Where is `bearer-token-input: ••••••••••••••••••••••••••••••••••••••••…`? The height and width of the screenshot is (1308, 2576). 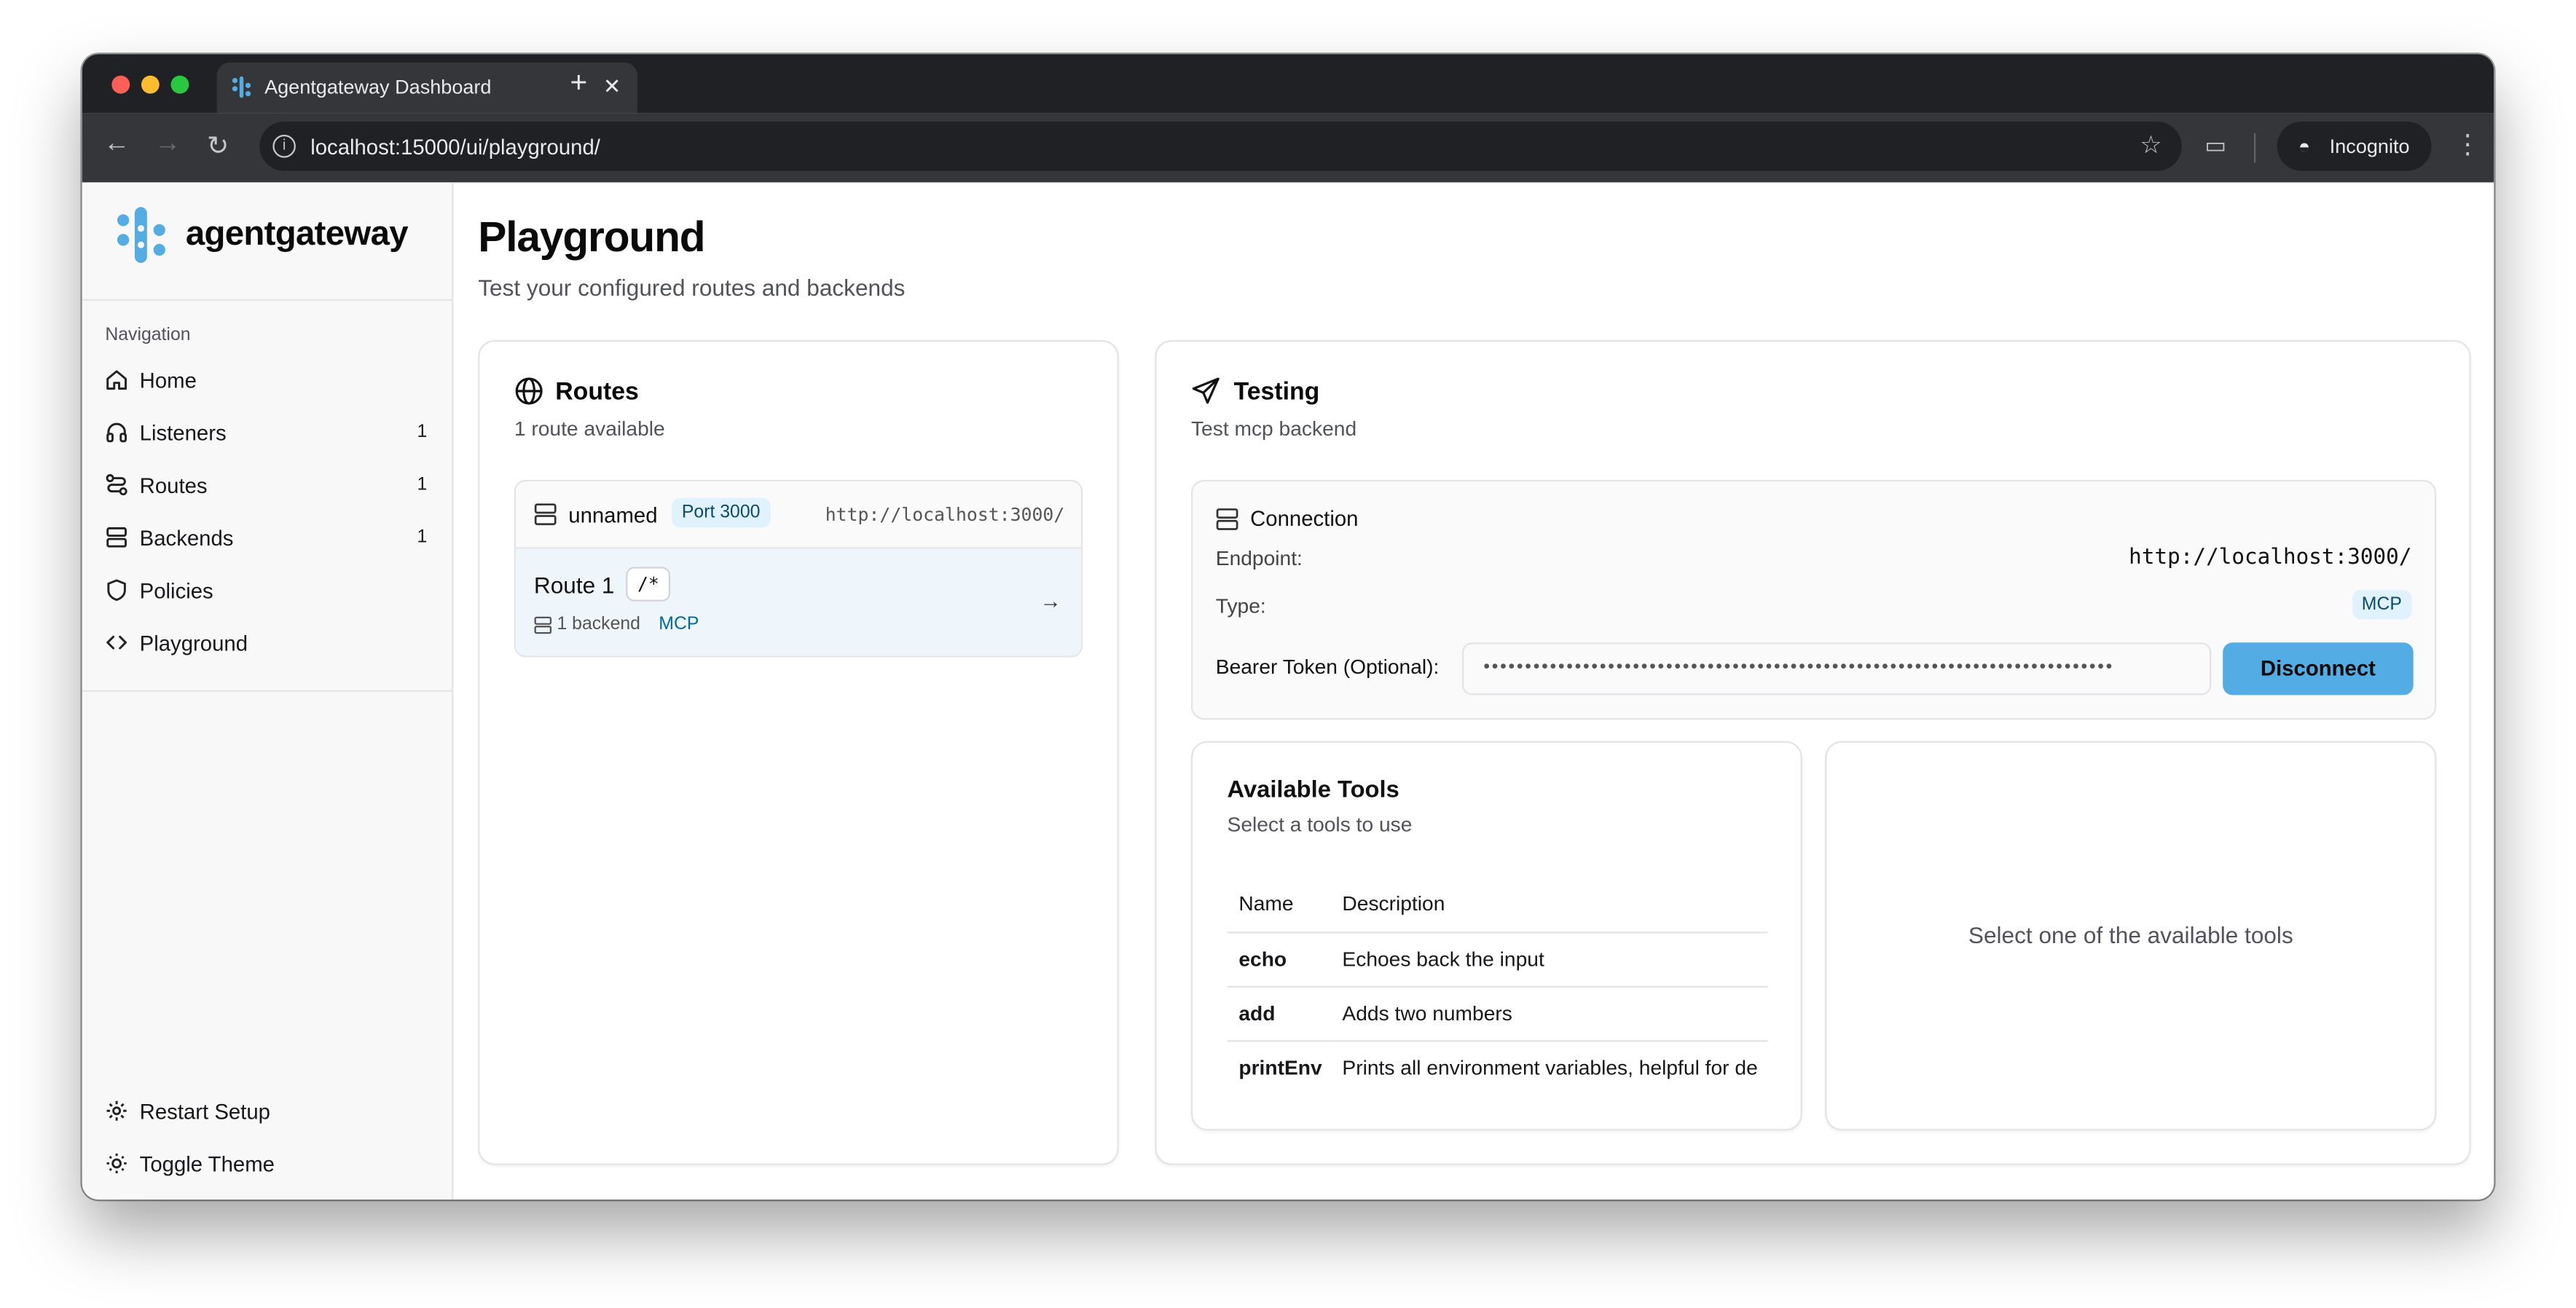 bearer-token-input: ••••••••••••••••••••••••••••••••••••••••… is located at coordinates (1837, 669).